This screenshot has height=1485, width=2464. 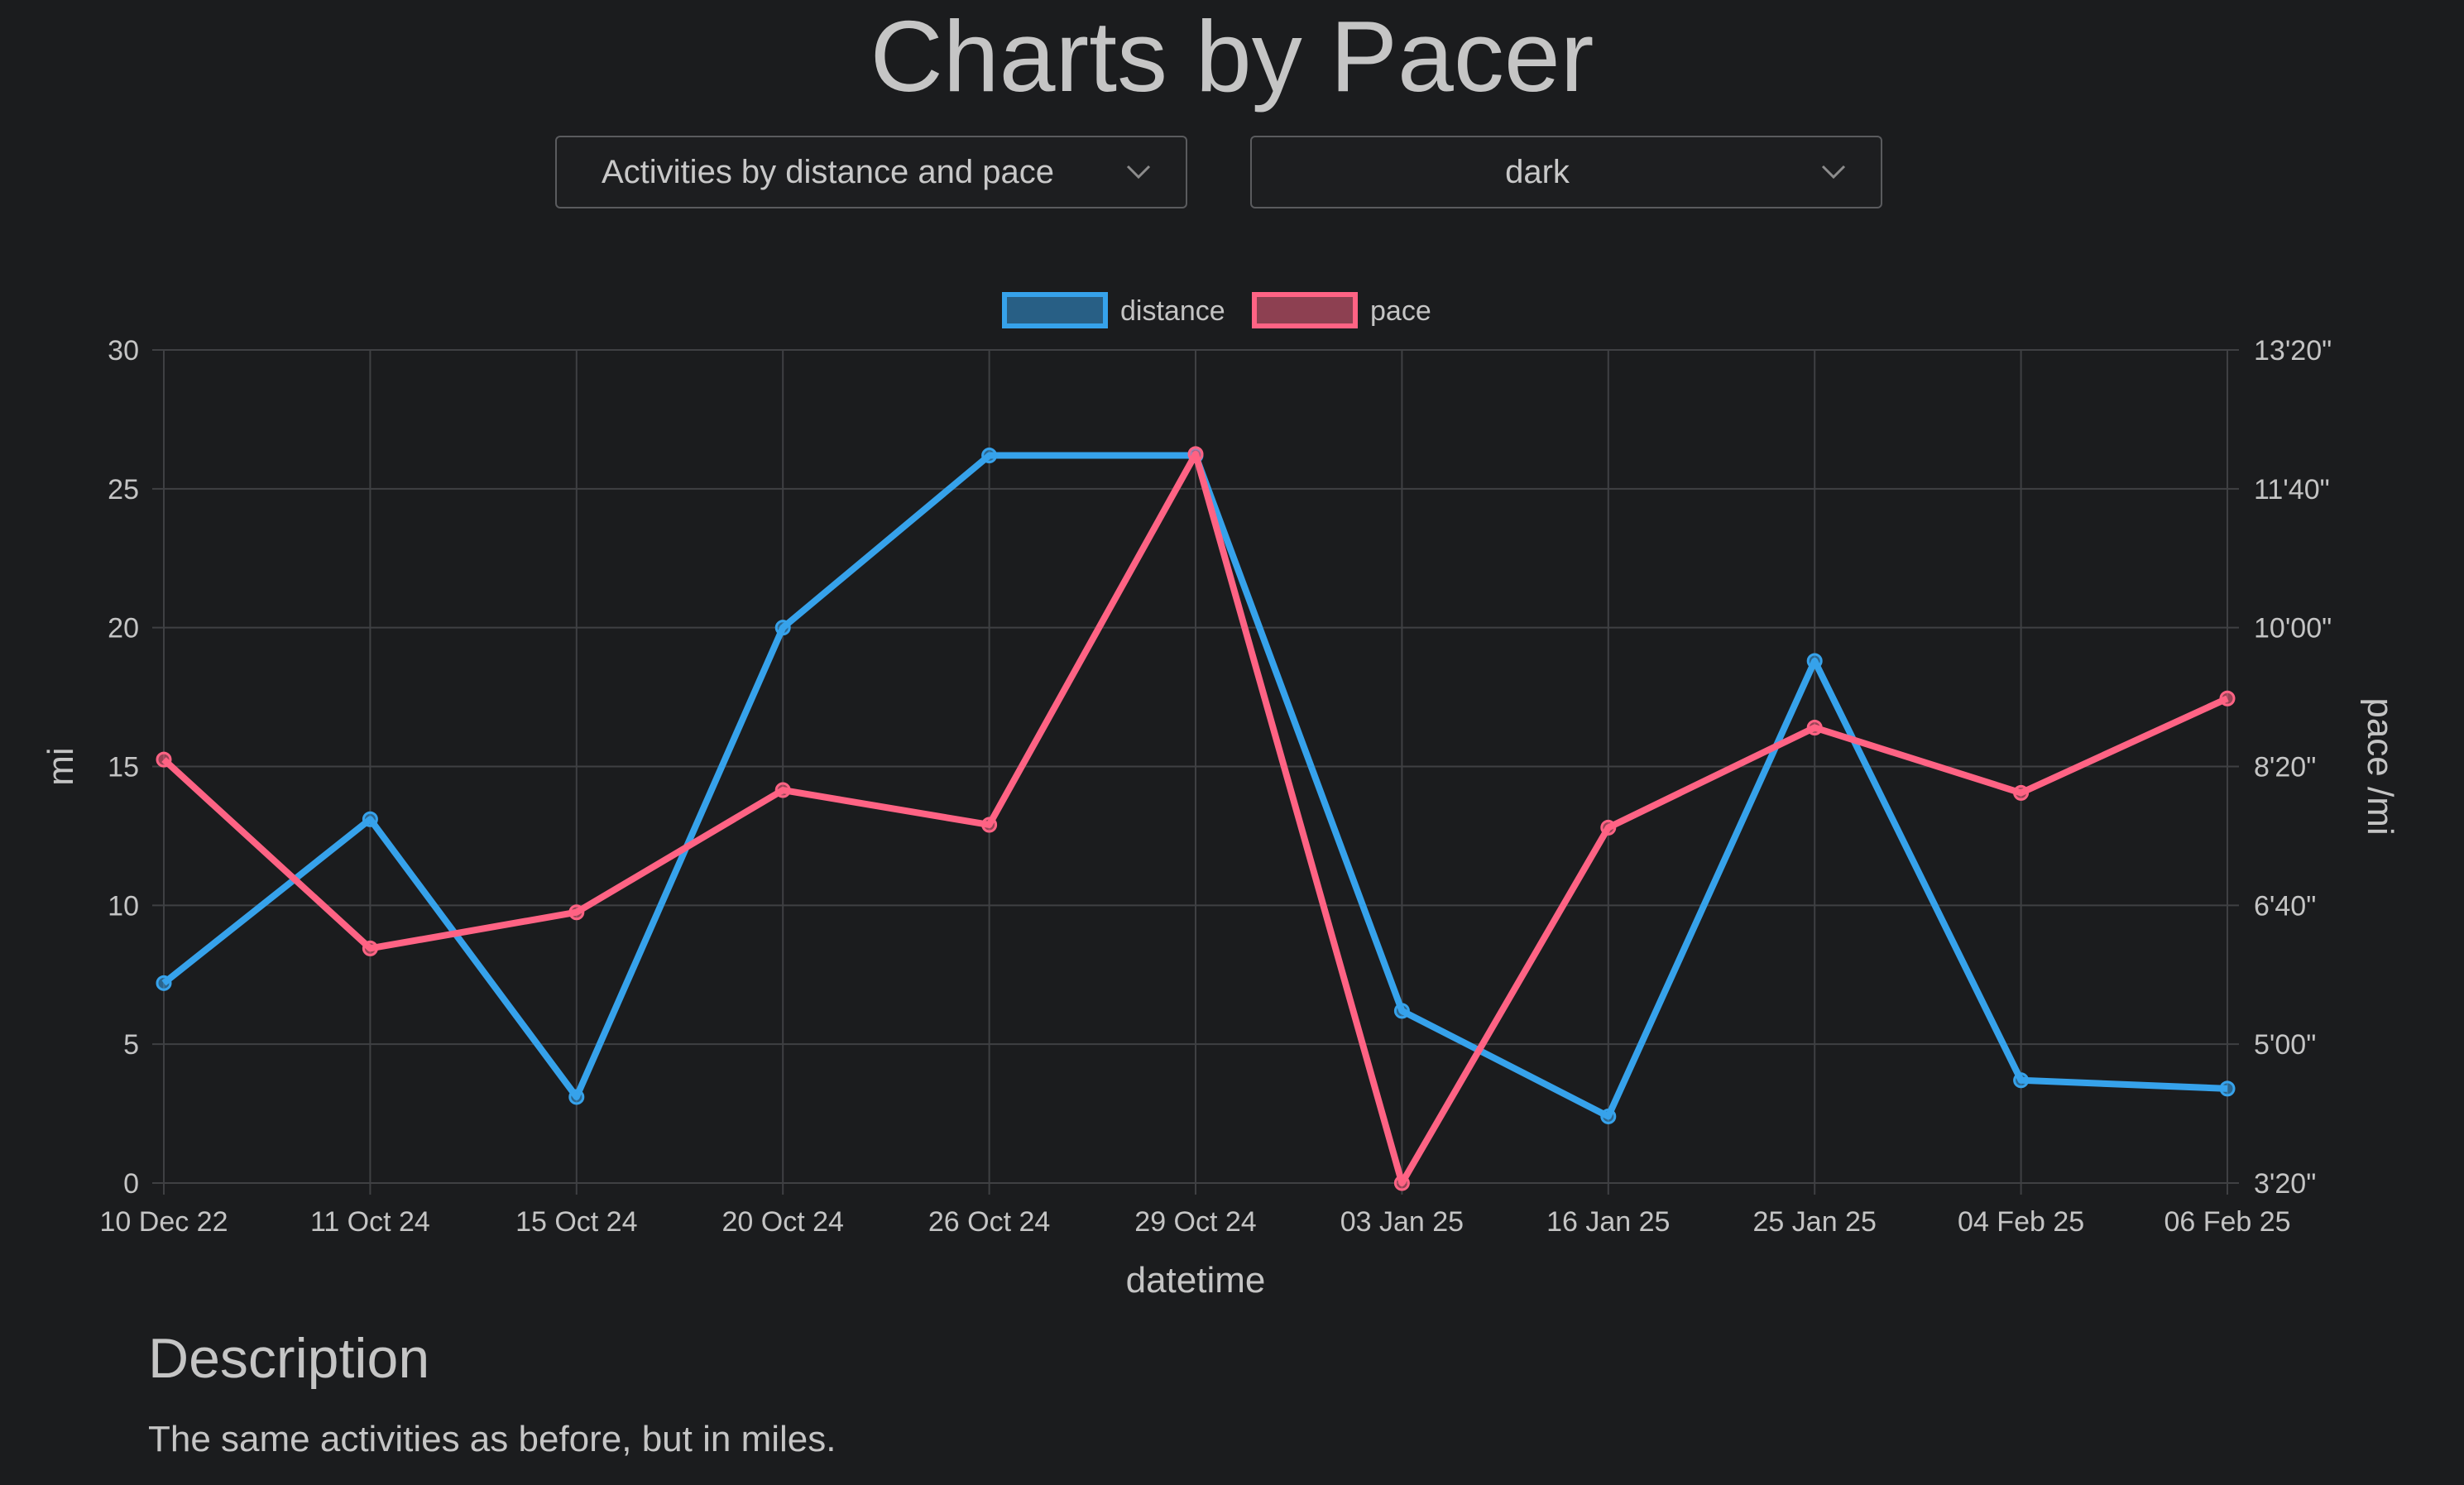 I want to click on x-tick-label: 10 Dec 22, so click(x=164, y=1222).